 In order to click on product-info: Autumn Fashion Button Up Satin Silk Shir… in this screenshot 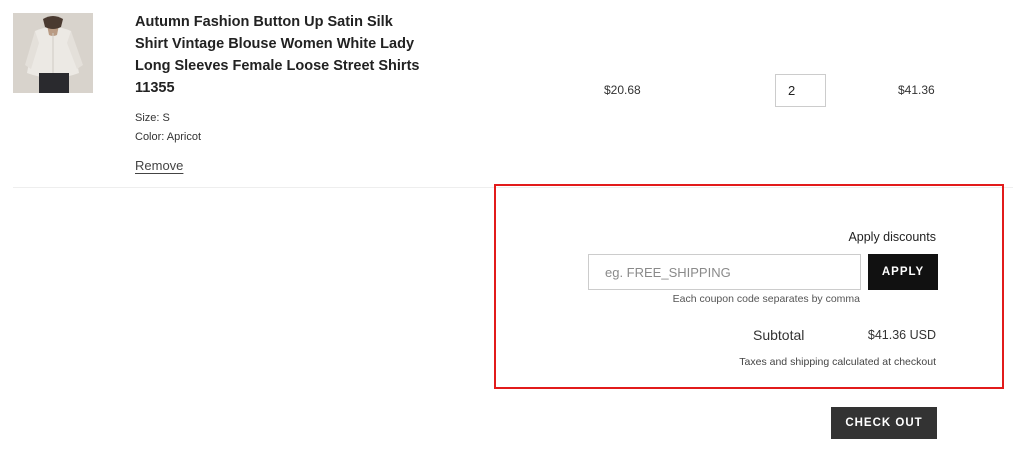, I will do `click(280, 93)`.